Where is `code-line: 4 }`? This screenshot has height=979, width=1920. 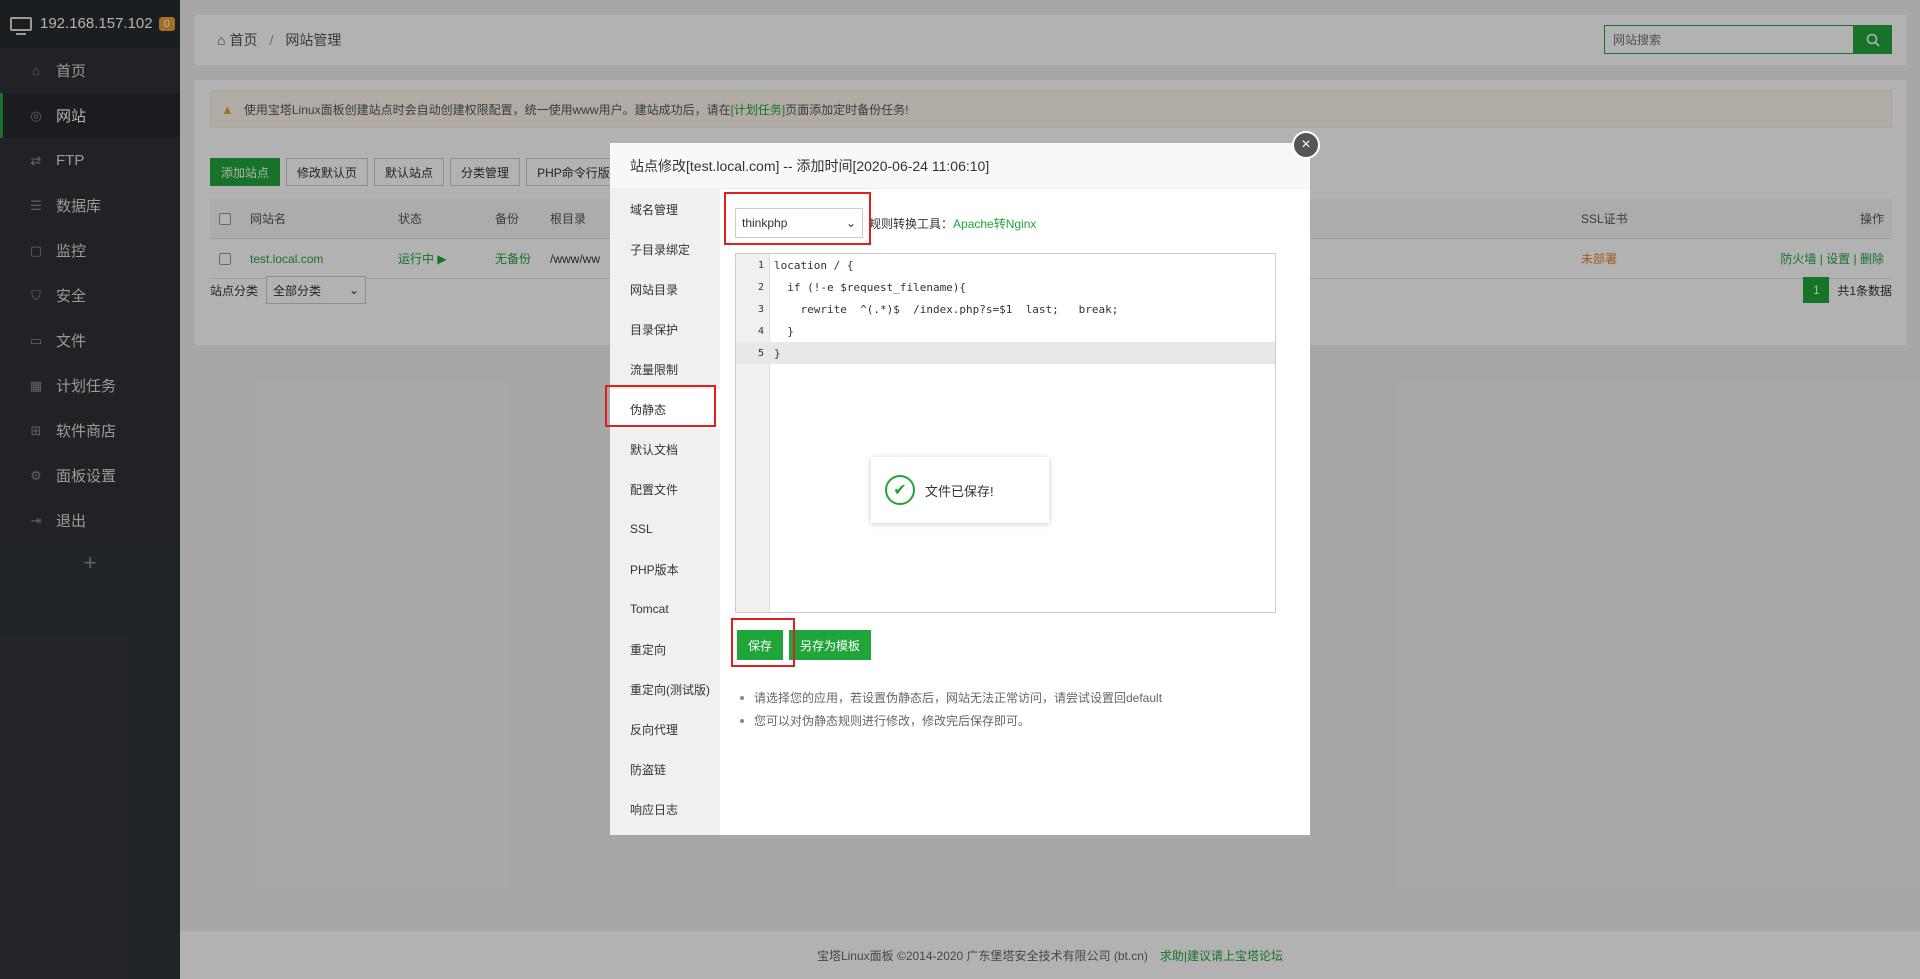
code-line: 4 } is located at coordinates (1005, 331).